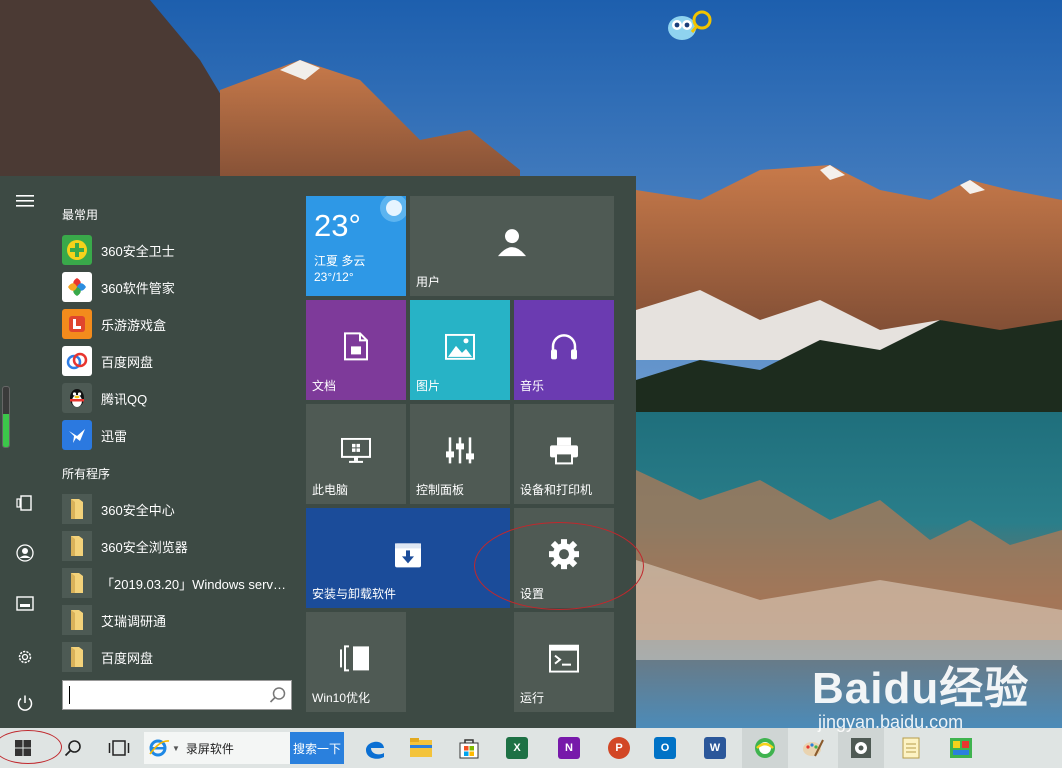 This screenshot has height=768, width=1062. What do you see at coordinates (356, 662) in the screenshot?
I see `tile-win10-optimize: Win10优化` at bounding box center [356, 662].